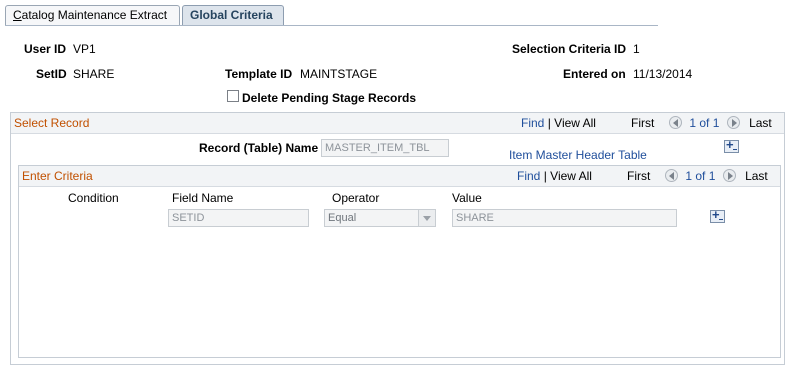 The height and width of the screenshot is (373, 792). I want to click on entered-on-value: 11/13/2014, so click(663, 74).